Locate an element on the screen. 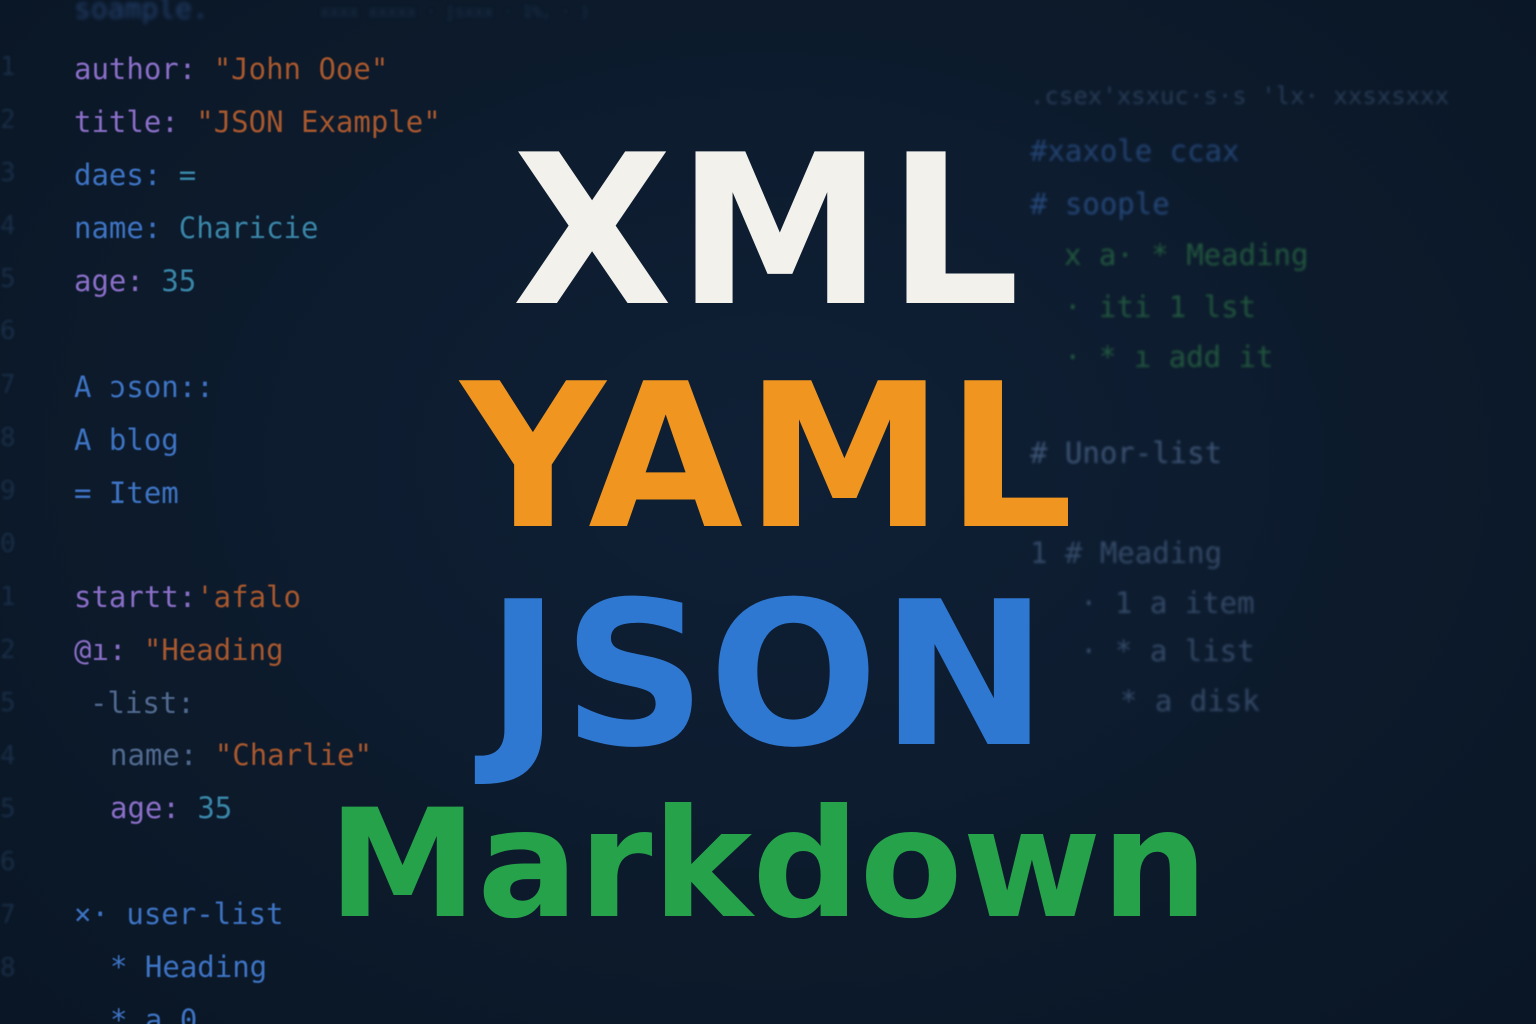  xml-title: XML is located at coordinates (768, 232).